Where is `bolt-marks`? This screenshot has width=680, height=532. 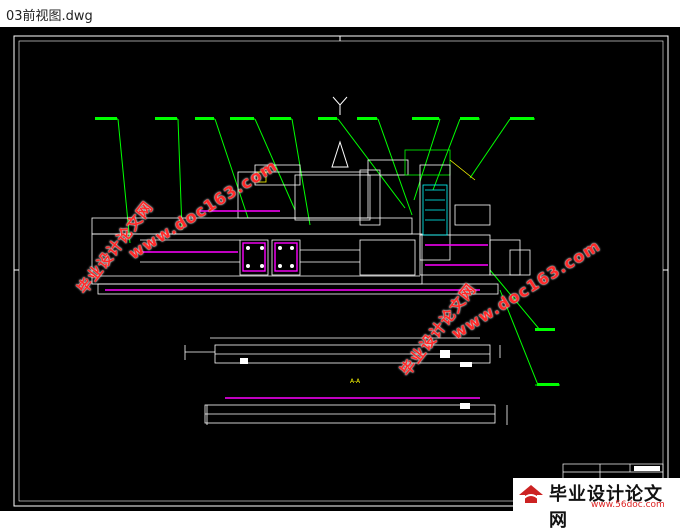 bolt-marks is located at coordinates (270, 257).